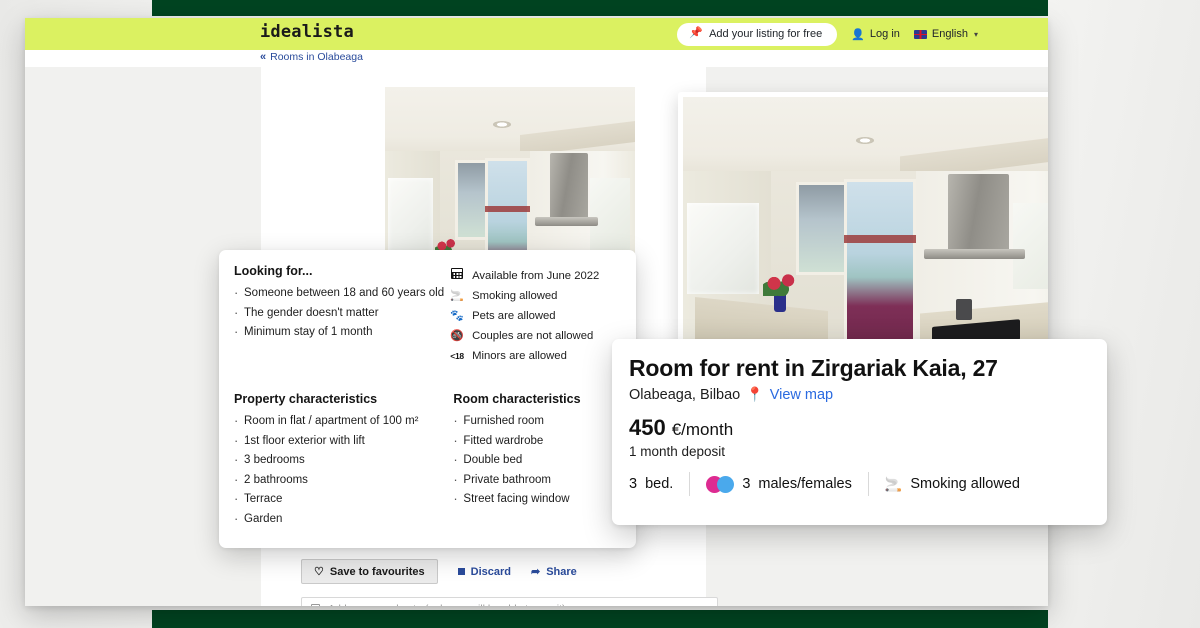  What do you see at coordinates (343, 519) in the screenshot?
I see `list-item: Garden` at bounding box center [343, 519].